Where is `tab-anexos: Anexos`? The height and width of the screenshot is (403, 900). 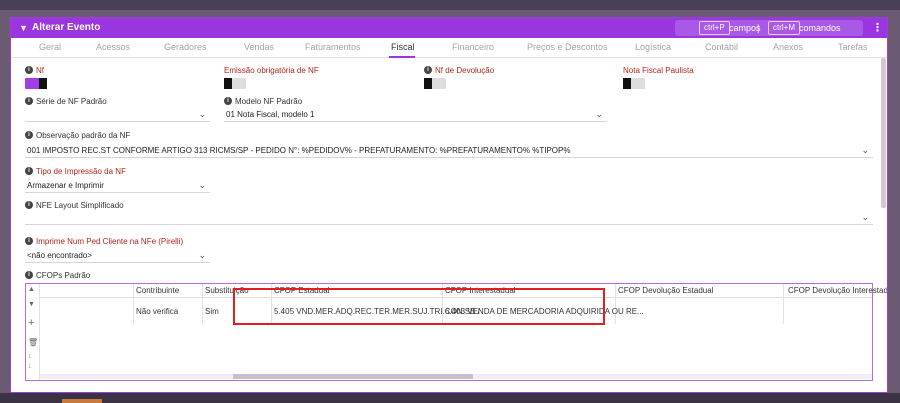
tab-anexos: Anexos is located at coordinates (788, 47).